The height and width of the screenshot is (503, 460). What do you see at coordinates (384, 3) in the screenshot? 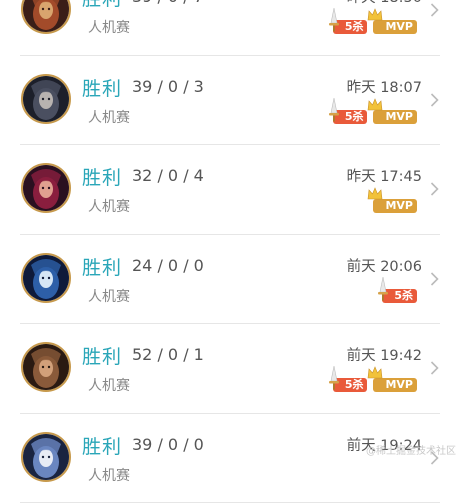
I see `match-time: 昨天 18:50` at bounding box center [384, 3].